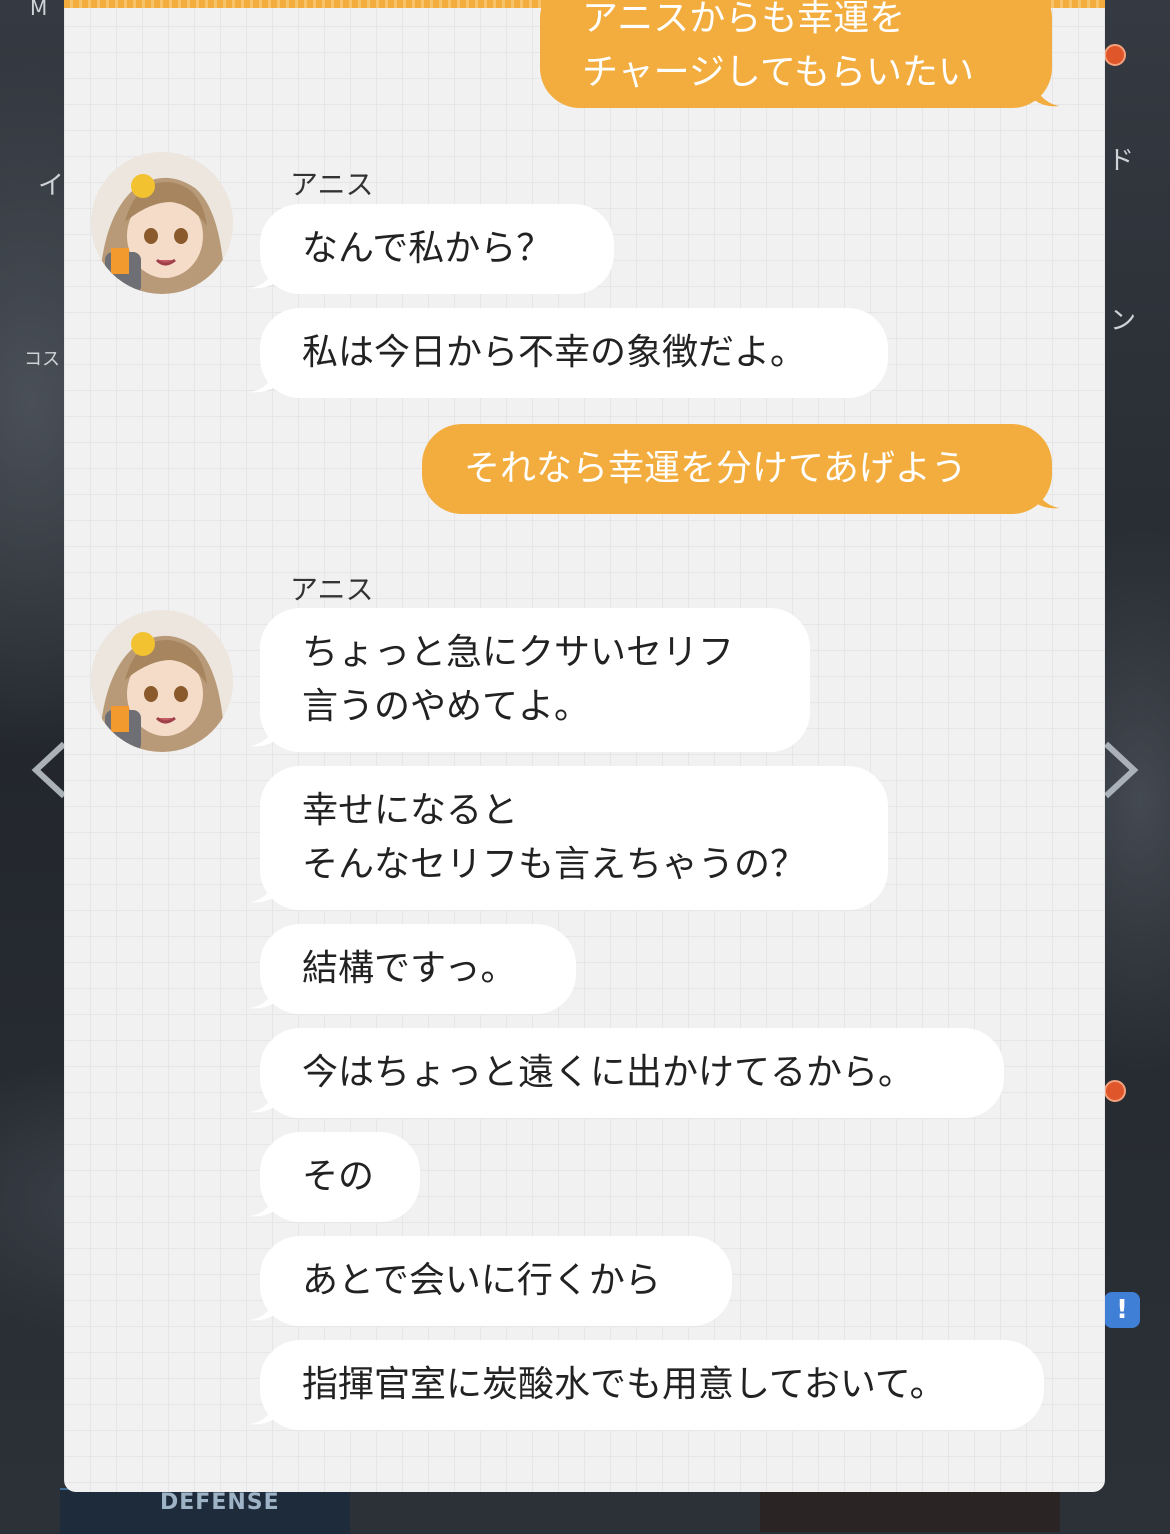  Describe the element at coordinates (446, 706) in the screenshot. I see `bubble-line: 言うのやめてよ。` at that location.